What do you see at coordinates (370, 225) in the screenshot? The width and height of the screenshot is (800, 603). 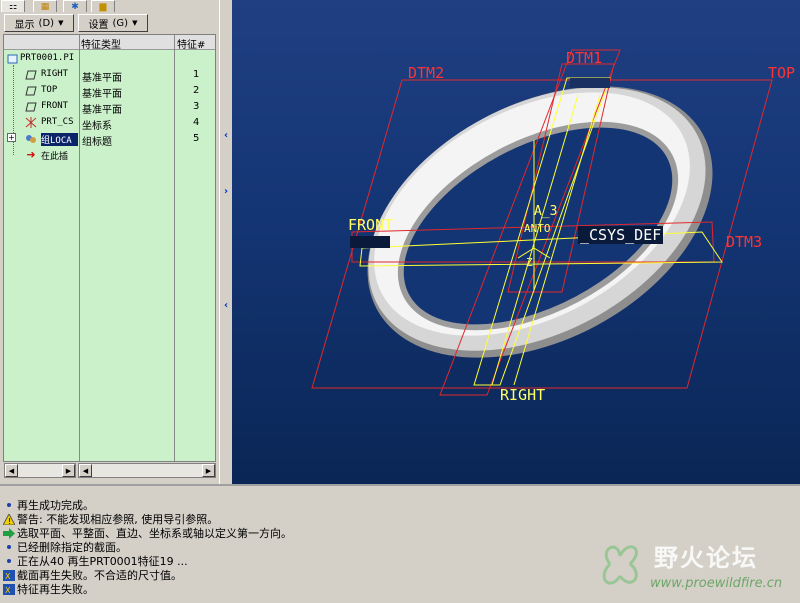 I see `label-front: FRONT` at bounding box center [370, 225].